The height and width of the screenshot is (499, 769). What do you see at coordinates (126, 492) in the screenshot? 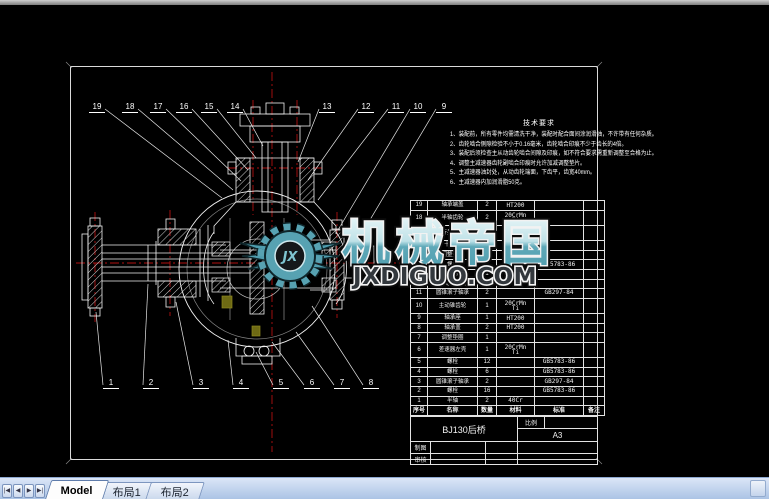
I see `tab-label: 布局1` at bounding box center [126, 492].